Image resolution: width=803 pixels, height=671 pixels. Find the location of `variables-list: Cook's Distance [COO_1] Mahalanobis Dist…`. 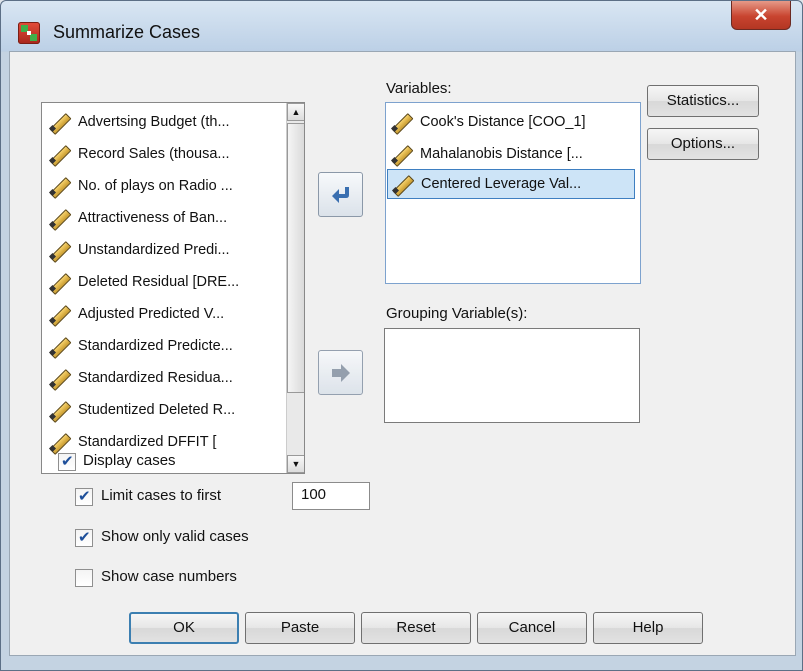

variables-list: Cook's Distance [COO_1] Mahalanobis Dist… is located at coordinates (513, 193).